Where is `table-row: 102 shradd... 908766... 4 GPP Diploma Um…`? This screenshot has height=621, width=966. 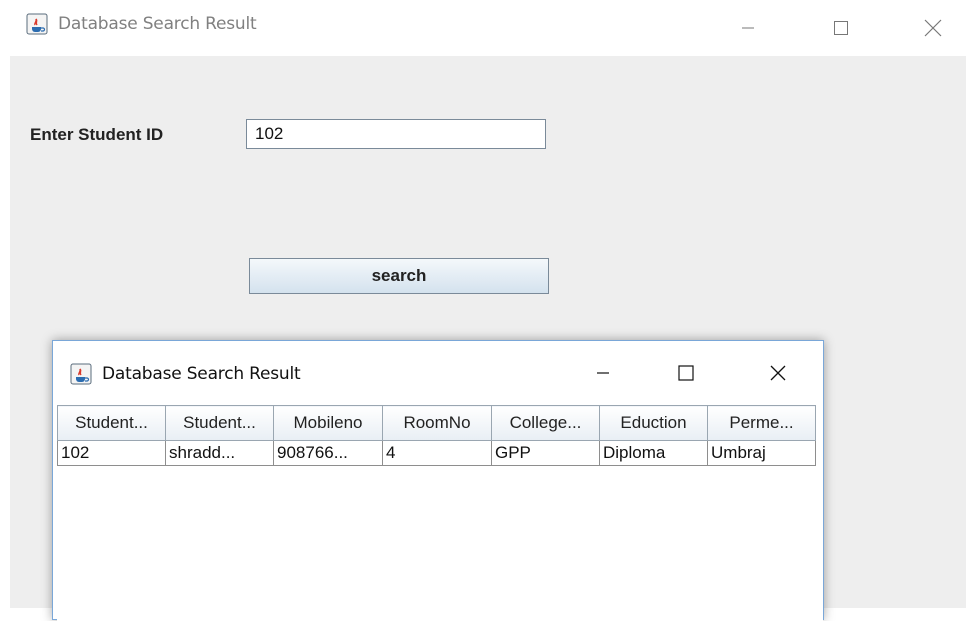 table-row: 102 shradd... 908766... 4 GPP Diploma Um… is located at coordinates (436, 453).